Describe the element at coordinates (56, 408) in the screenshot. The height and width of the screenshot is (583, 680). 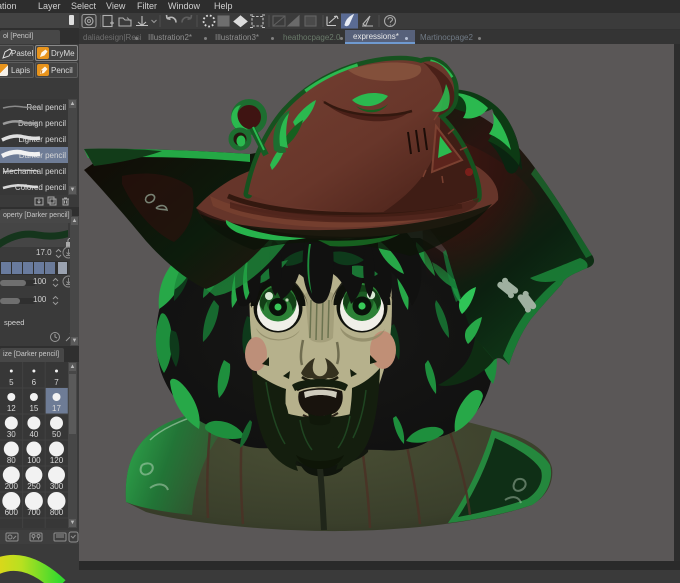
I see `svg-text: 17` at that location.